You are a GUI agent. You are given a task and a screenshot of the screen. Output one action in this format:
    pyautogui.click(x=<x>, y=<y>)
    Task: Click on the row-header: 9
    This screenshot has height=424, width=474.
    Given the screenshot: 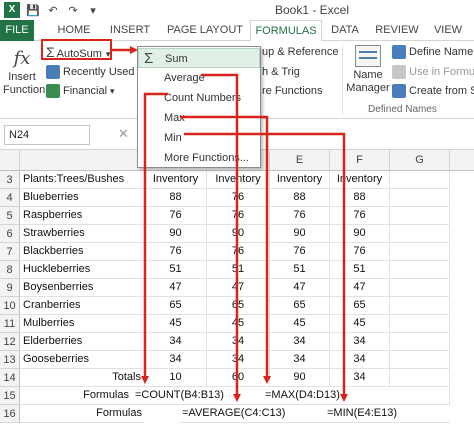 What is the action you would take?
    pyautogui.click(x=10, y=288)
    